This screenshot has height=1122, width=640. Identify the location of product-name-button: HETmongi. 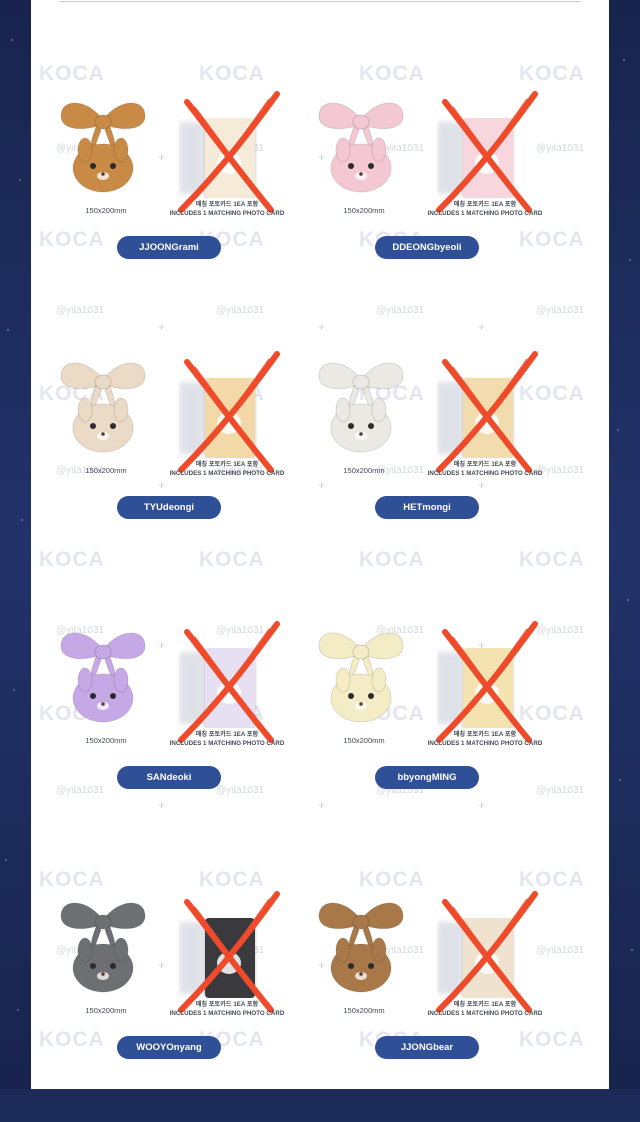
(427, 507).